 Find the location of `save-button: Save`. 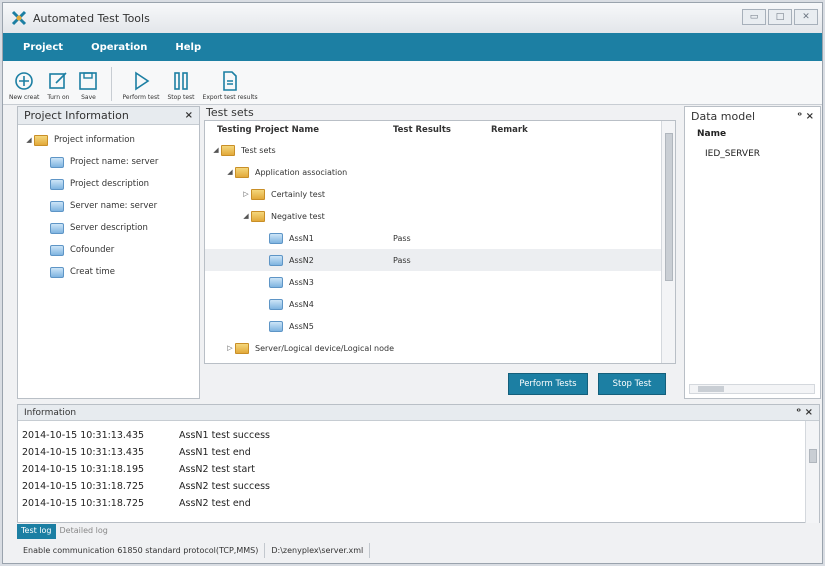

save-button: Save is located at coordinates (88, 85).